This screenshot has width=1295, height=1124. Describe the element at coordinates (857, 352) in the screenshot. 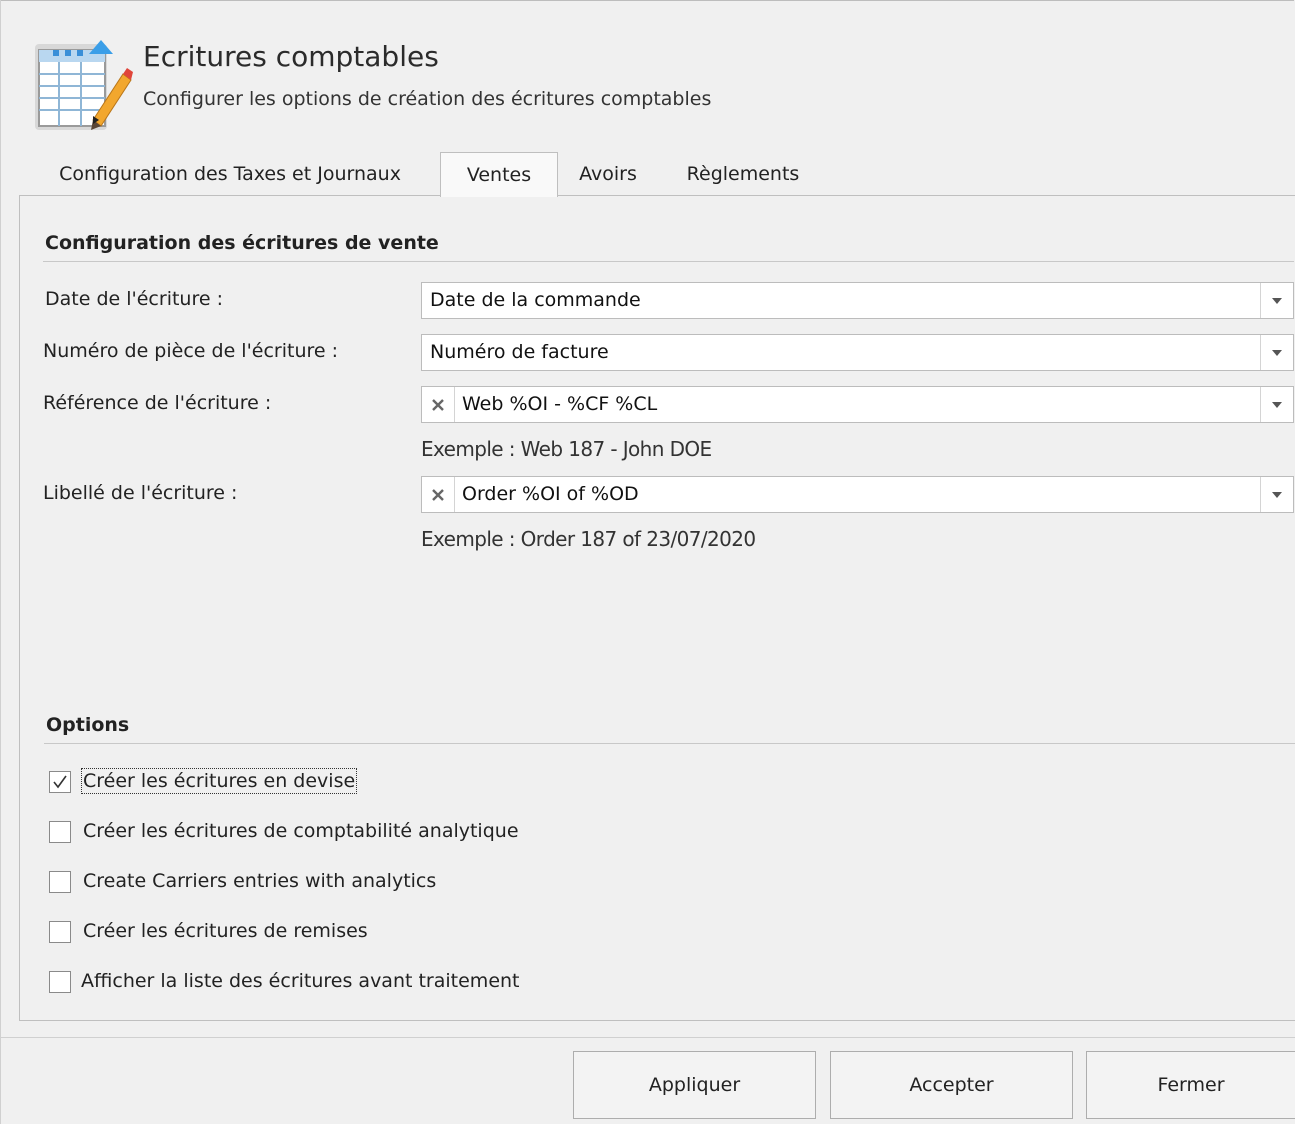

I see `numero-piece-select: Numéro de facture` at that location.